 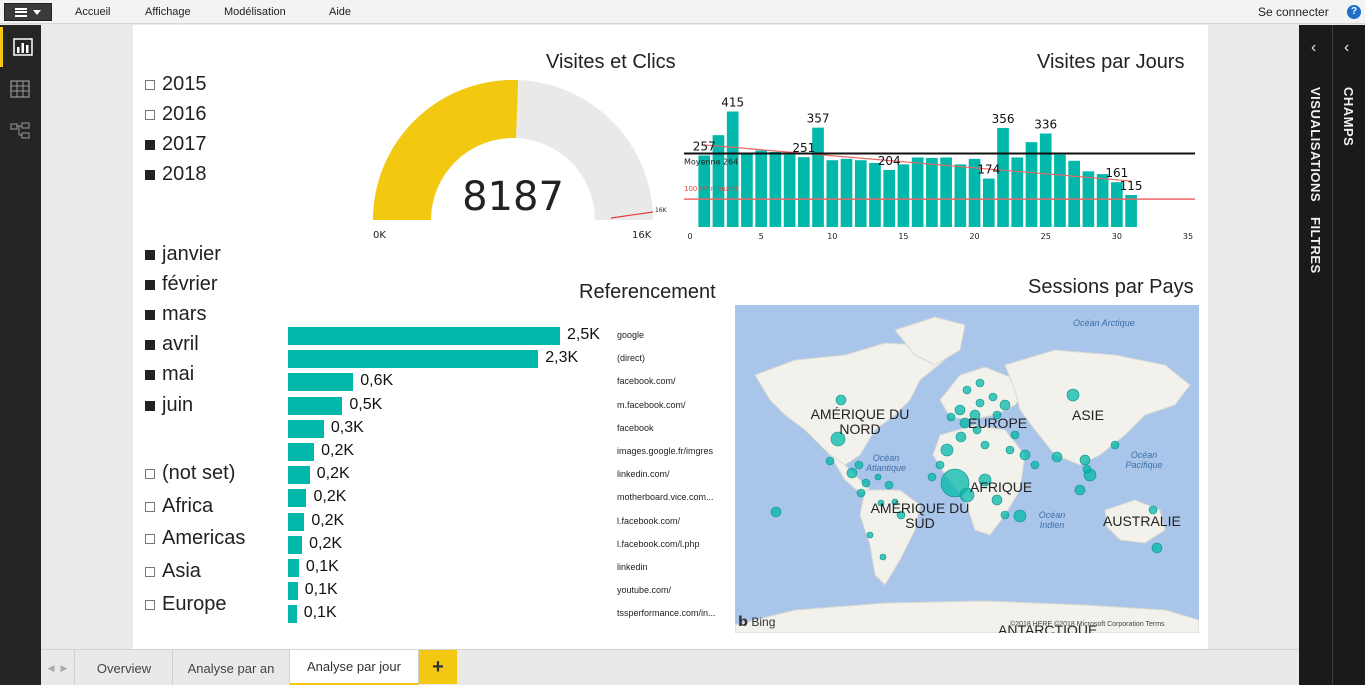 I want to click on referencement-category-label: l.facebook.com/, so click(x=649, y=520).